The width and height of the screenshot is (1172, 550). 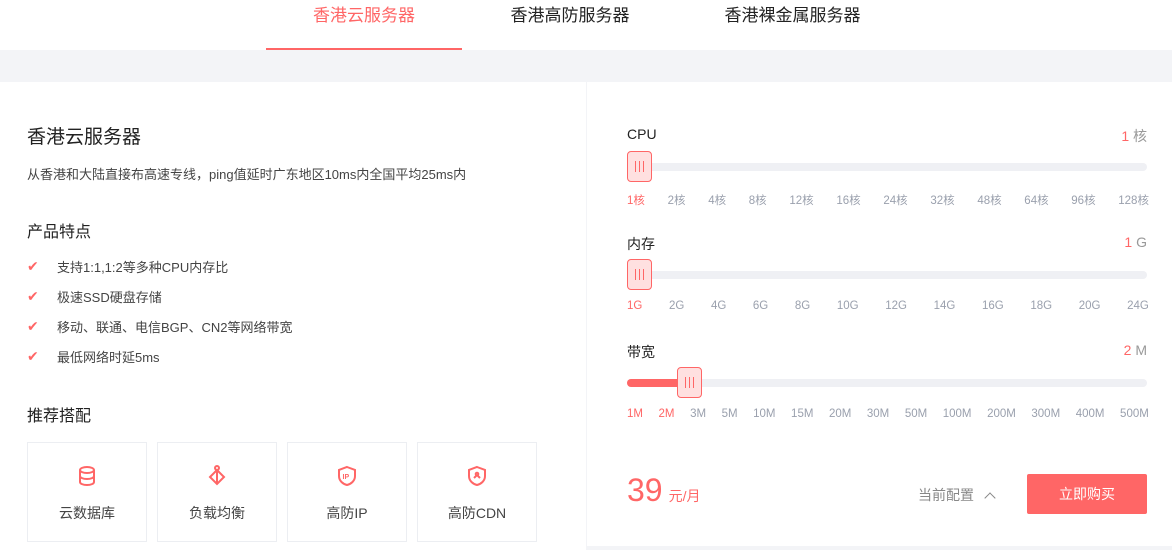 I want to click on tick-label: 100M, so click(x=957, y=414).